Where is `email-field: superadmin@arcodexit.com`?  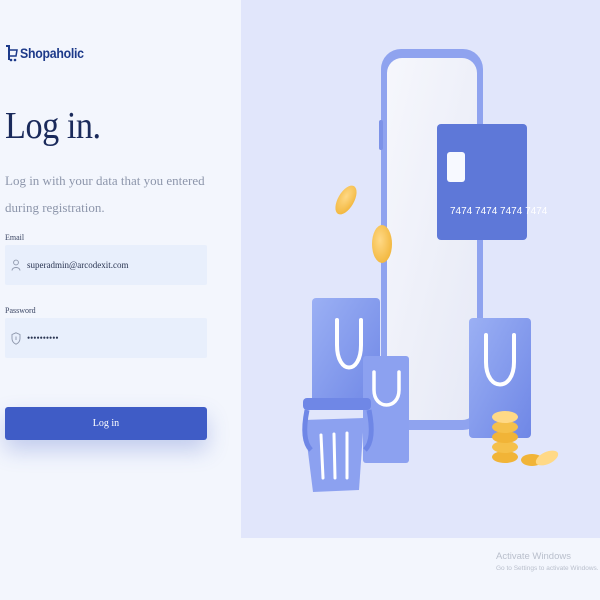
email-field: superadmin@arcodexit.com is located at coordinates (106, 265).